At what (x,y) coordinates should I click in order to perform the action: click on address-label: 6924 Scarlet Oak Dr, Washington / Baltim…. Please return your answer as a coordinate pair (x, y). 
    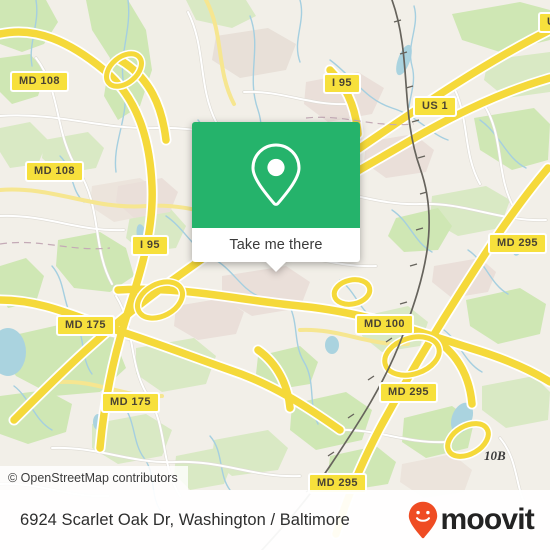
    Looking at the image, I should click on (185, 519).